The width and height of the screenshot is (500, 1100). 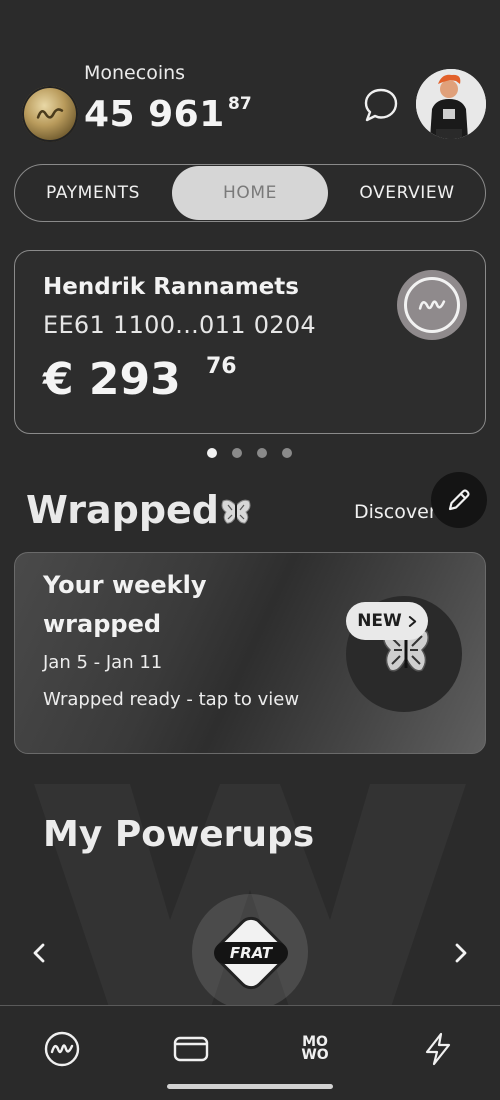 I want to click on new-badge: NEW, so click(x=387, y=621).